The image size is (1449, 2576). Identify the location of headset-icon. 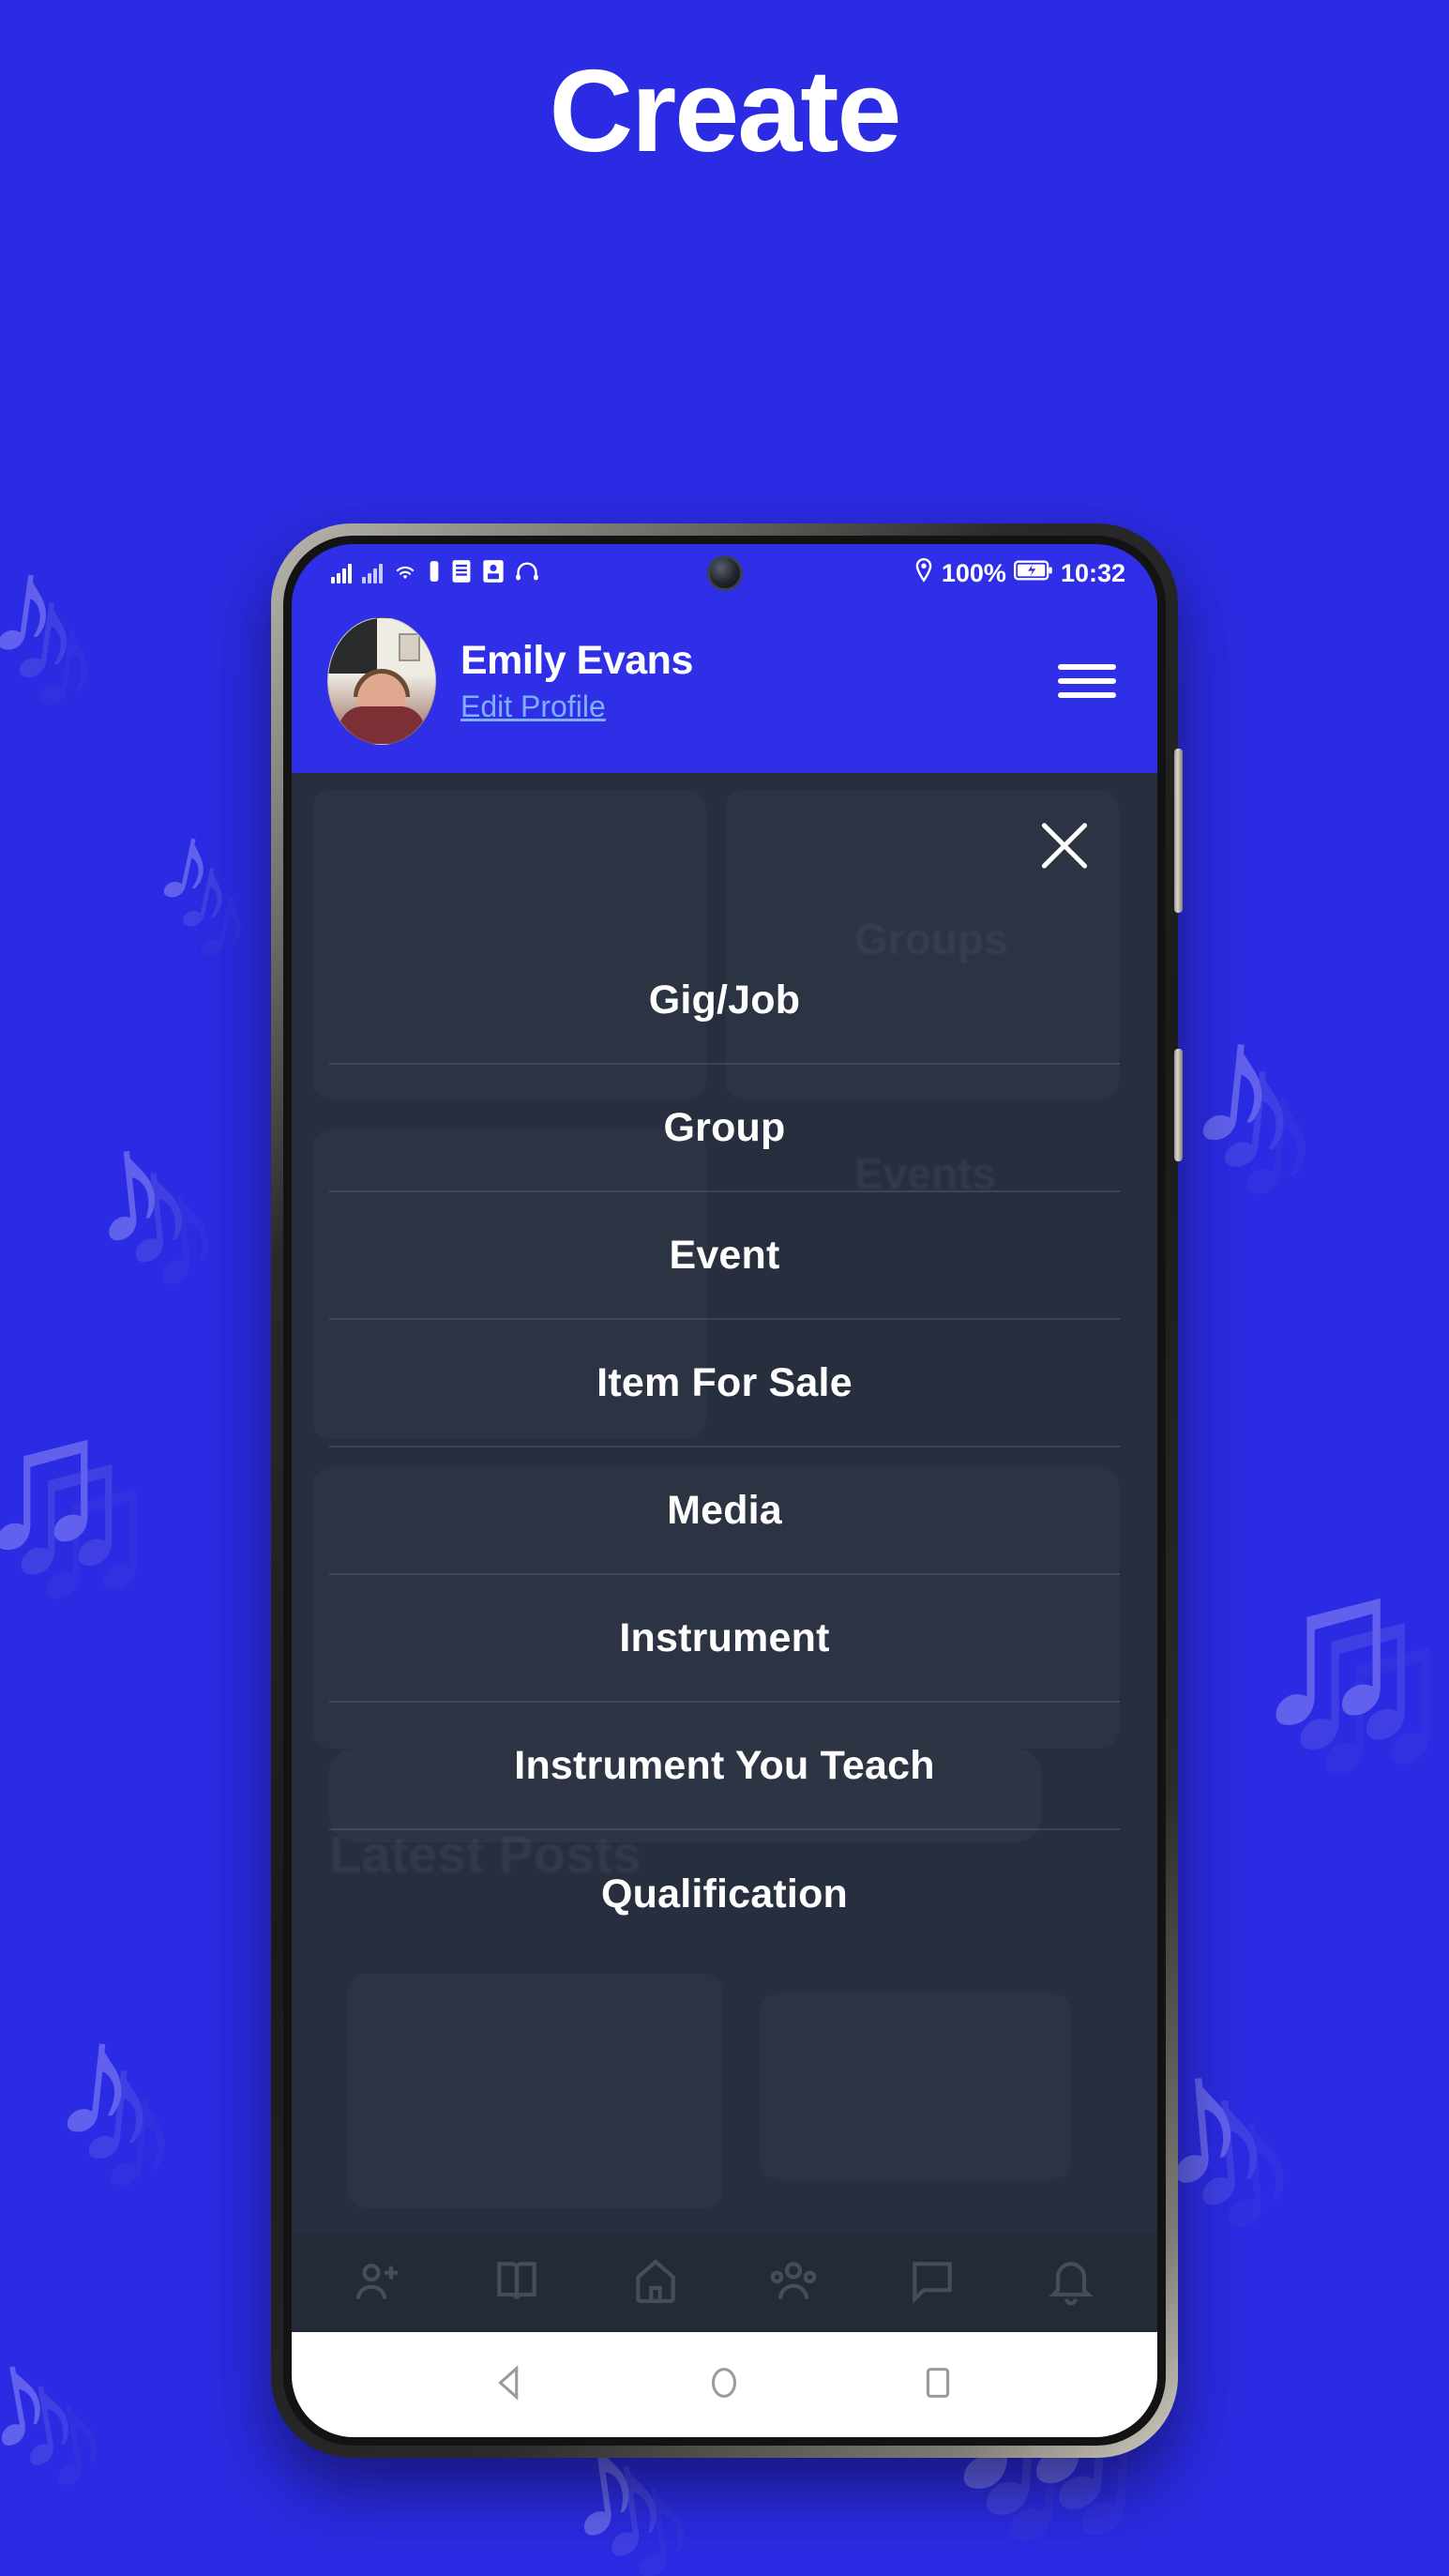
(527, 573).